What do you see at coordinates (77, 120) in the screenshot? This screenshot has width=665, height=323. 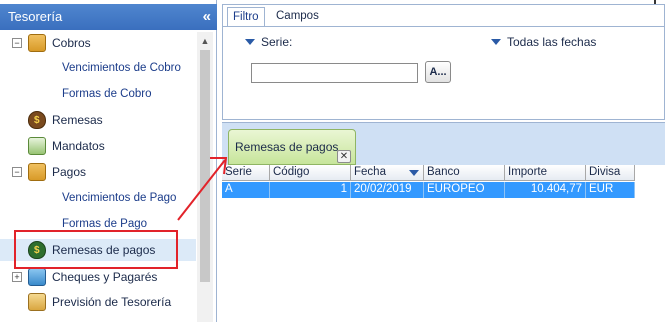 I see `nav-item-label: Remesas` at bounding box center [77, 120].